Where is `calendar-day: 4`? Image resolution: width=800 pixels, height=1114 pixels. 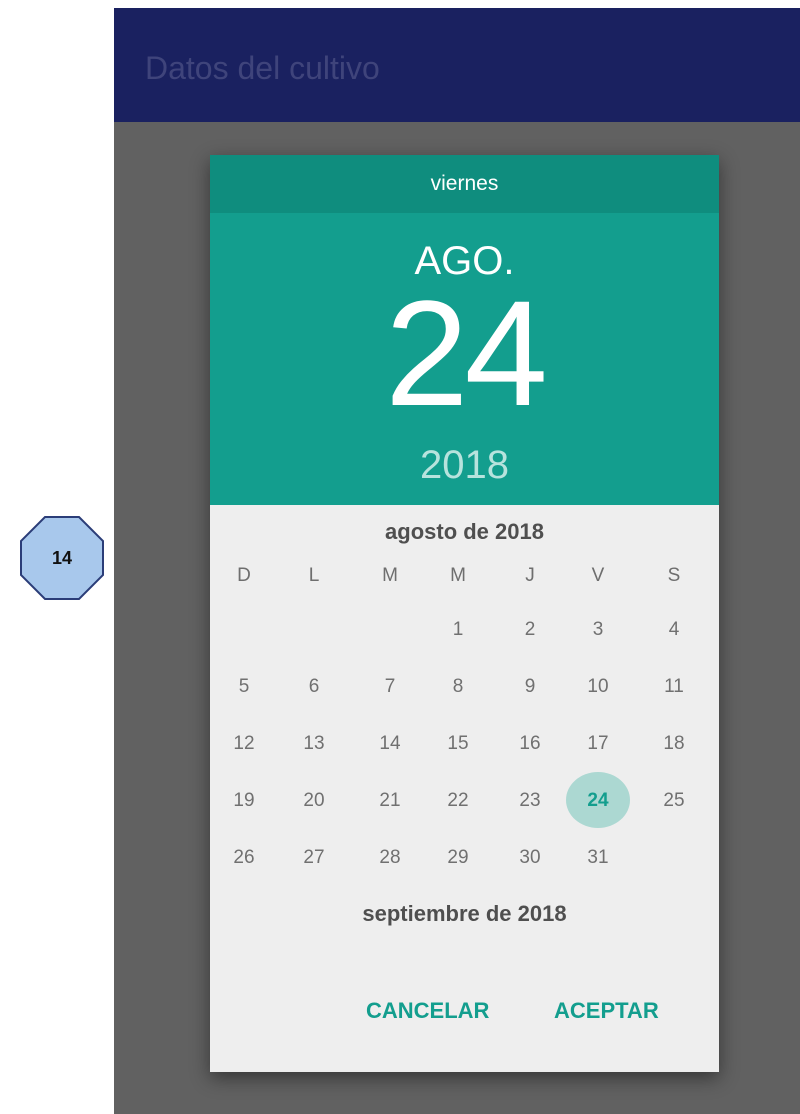 calendar-day: 4 is located at coordinates (674, 630).